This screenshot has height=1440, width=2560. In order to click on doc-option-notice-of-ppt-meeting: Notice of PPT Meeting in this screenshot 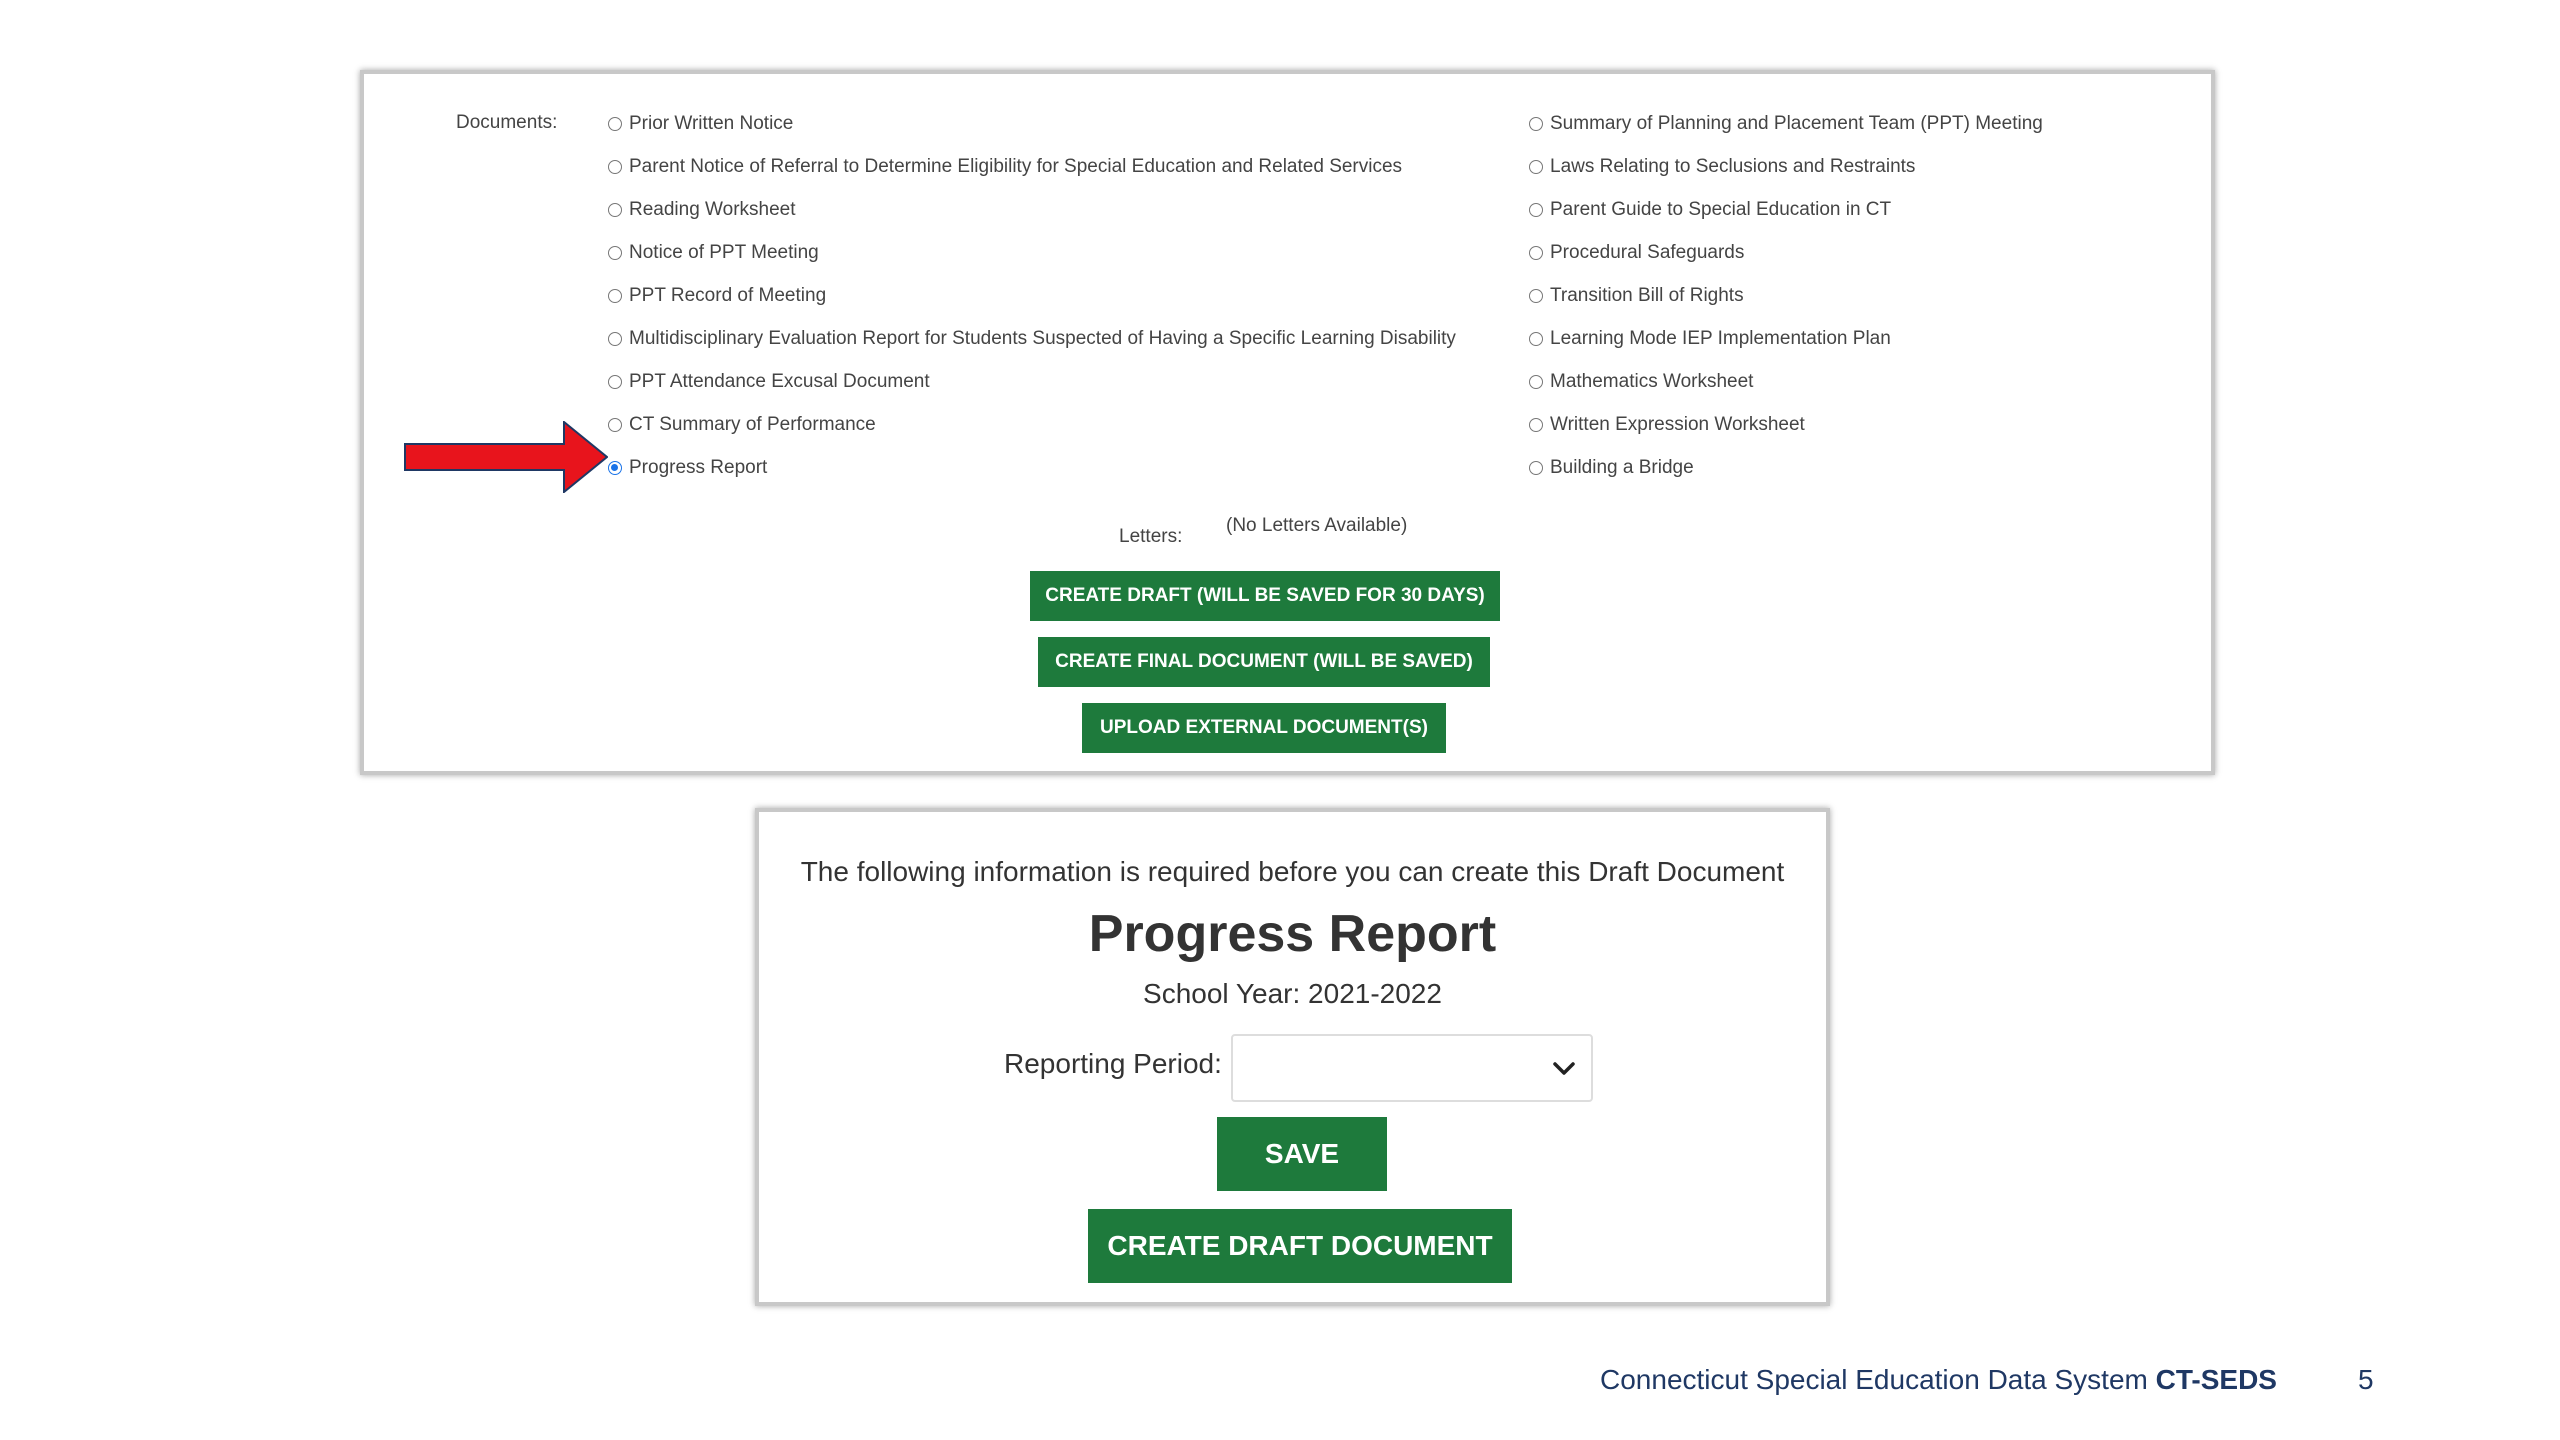, I will do `click(1032, 252)`.